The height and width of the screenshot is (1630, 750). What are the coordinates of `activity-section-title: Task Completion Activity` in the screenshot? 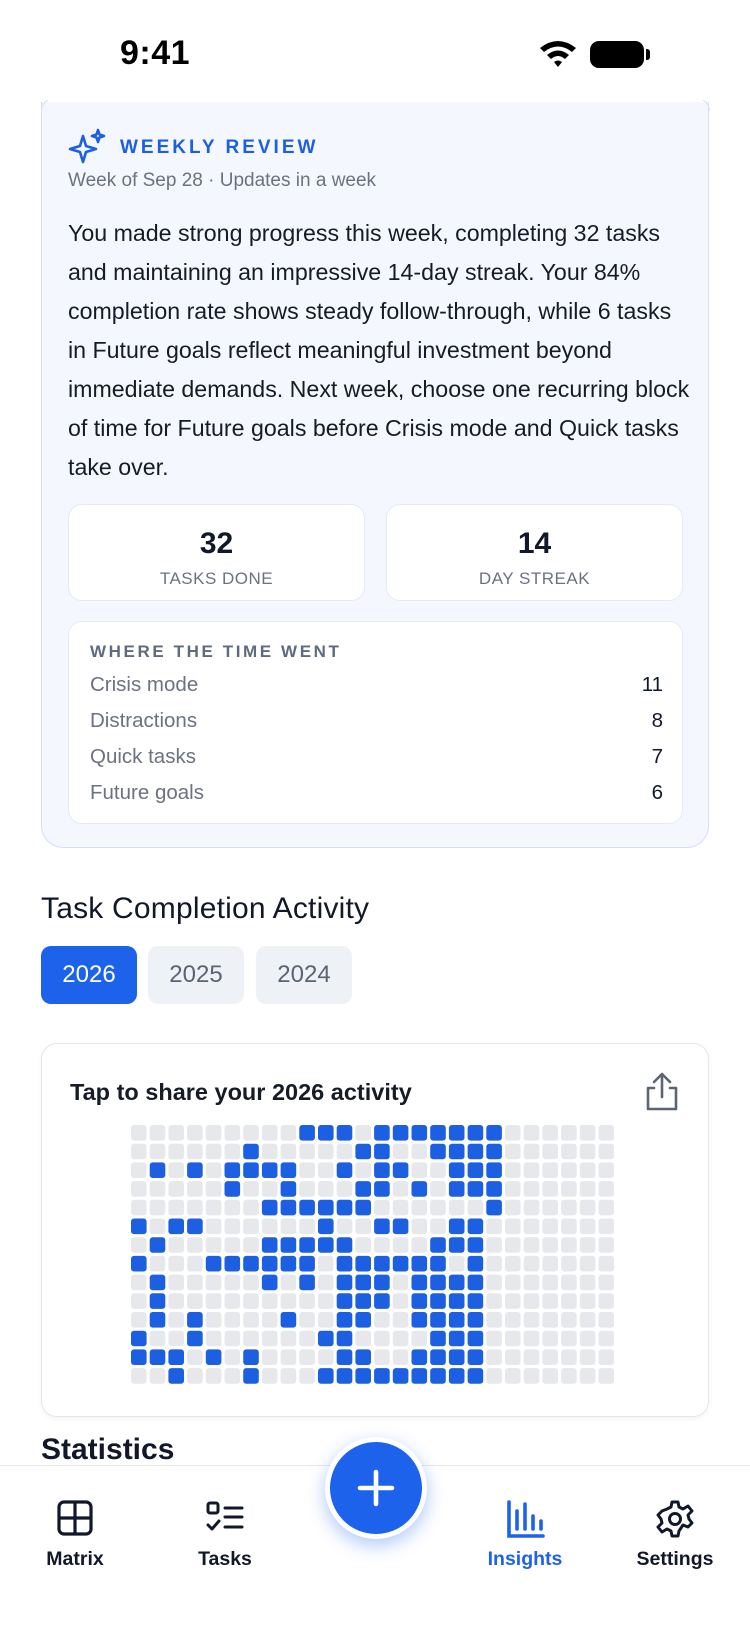 It's located at (205, 908).